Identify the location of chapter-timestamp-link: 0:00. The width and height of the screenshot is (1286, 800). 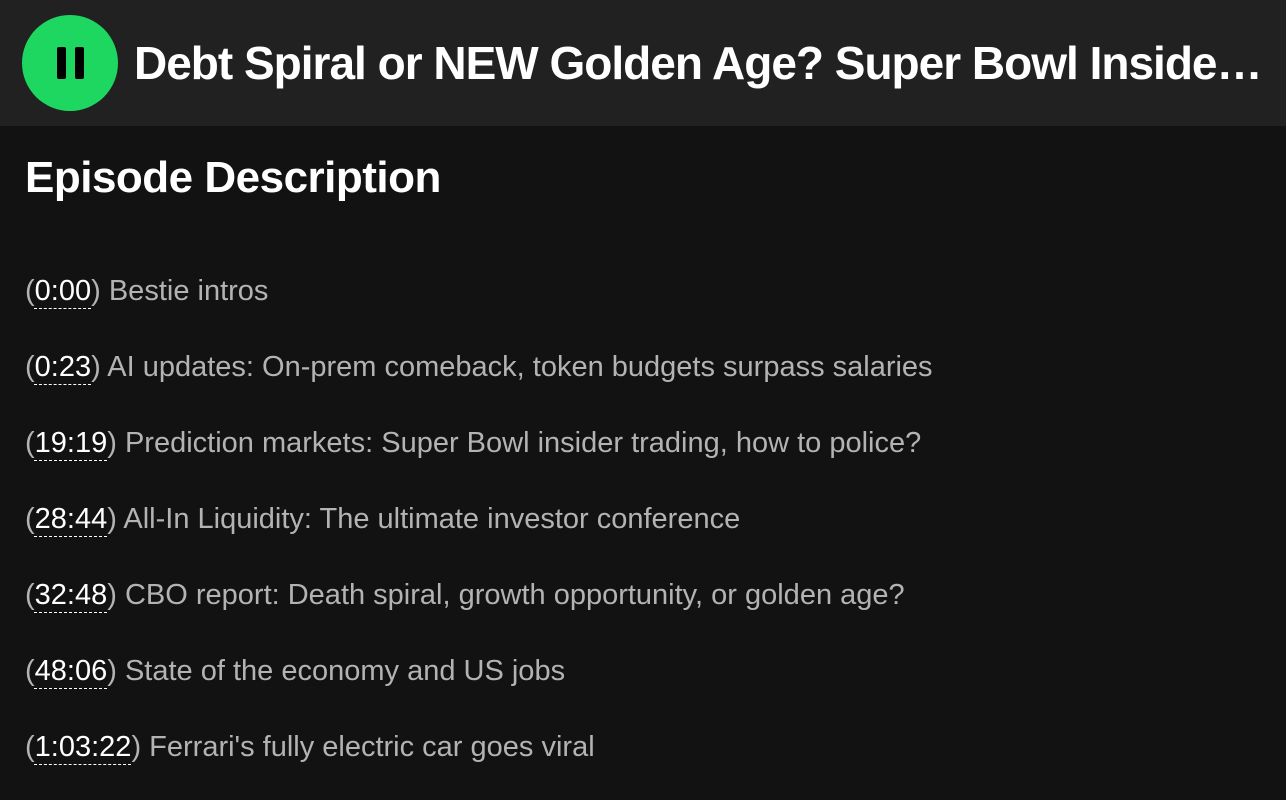
(63, 291).